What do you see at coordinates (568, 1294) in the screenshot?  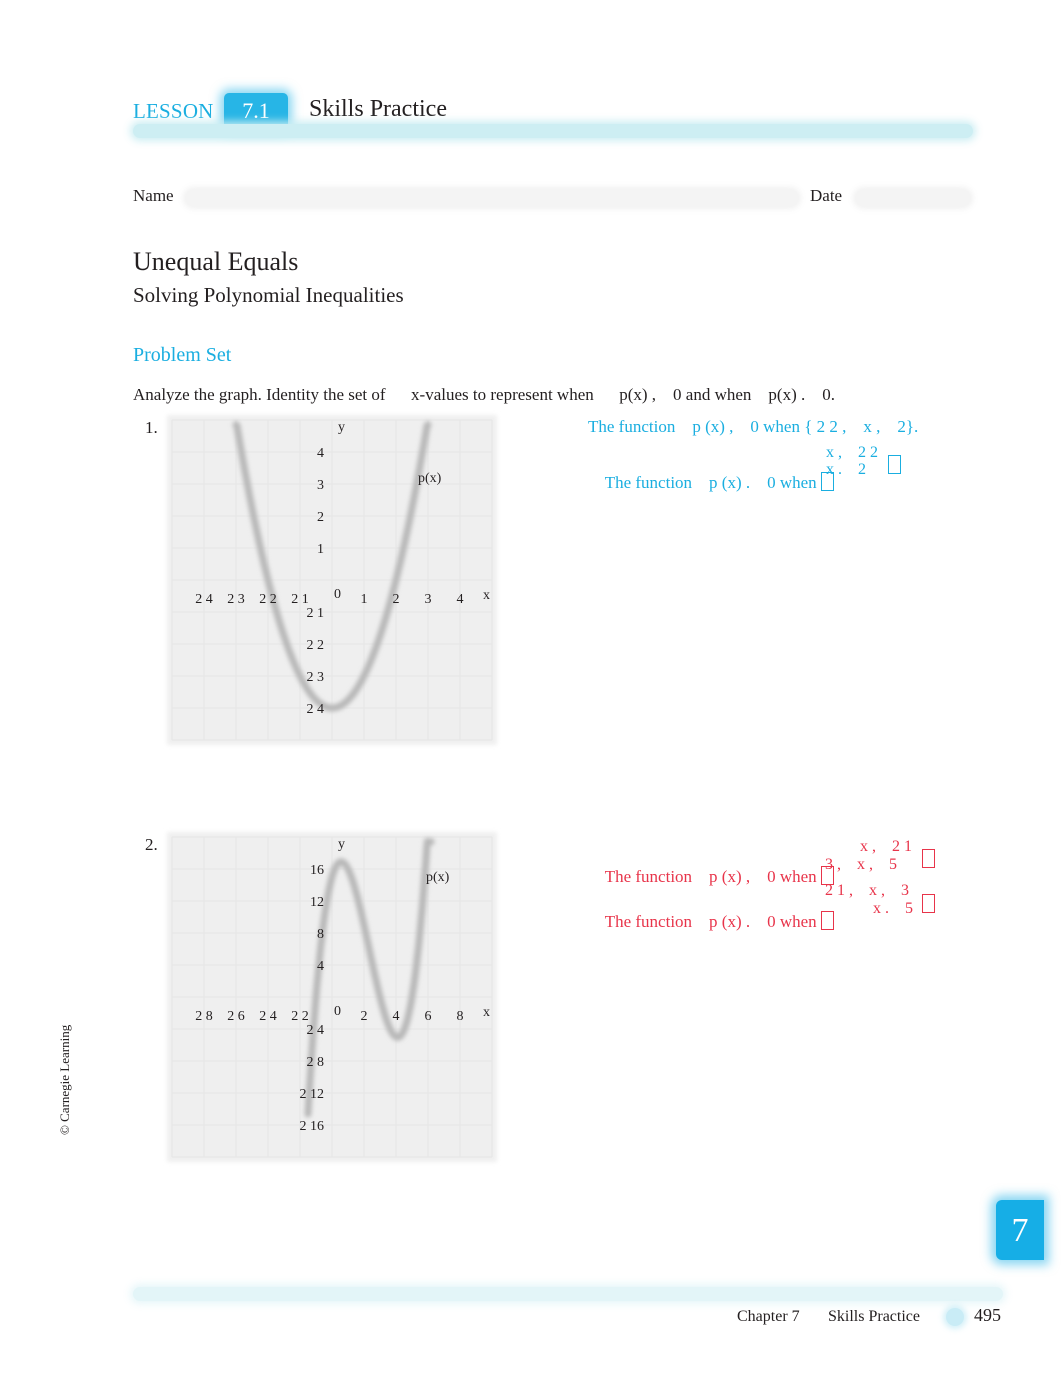 I see `footer-divider` at bounding box center [568, 1294].